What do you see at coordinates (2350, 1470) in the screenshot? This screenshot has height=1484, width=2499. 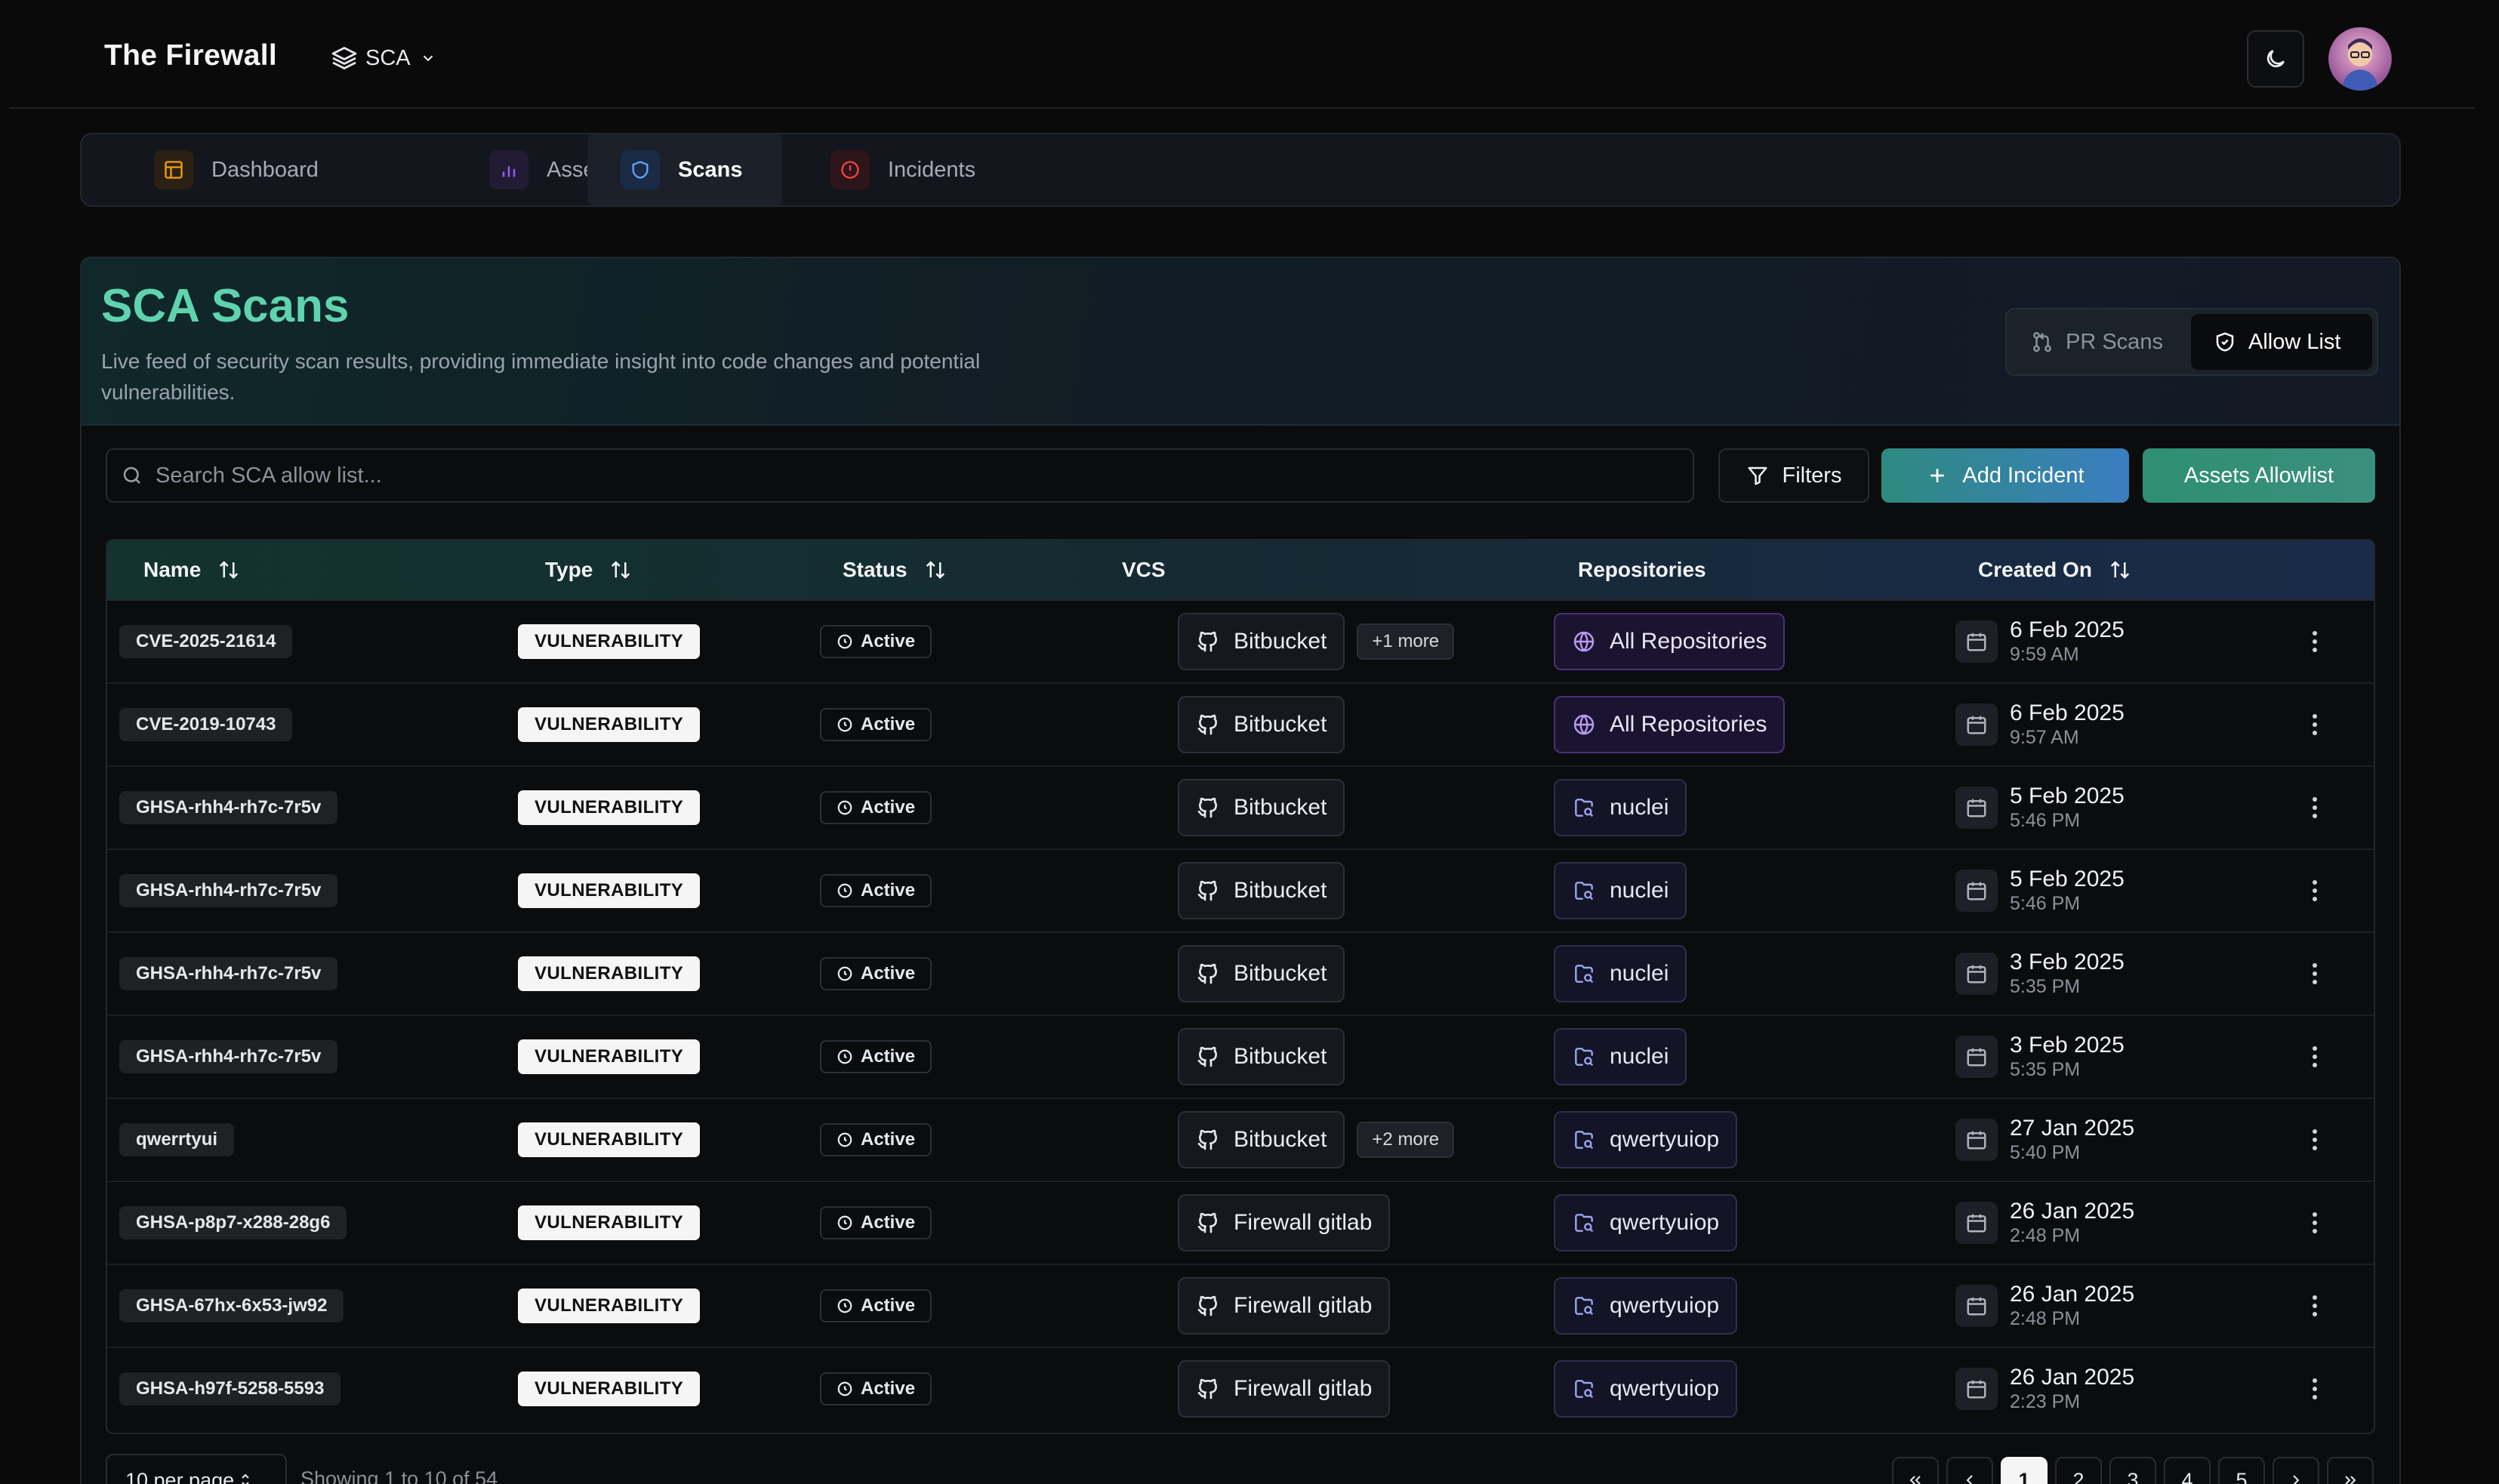 I see `last-page-button` at bounding box center [2350, 1470].